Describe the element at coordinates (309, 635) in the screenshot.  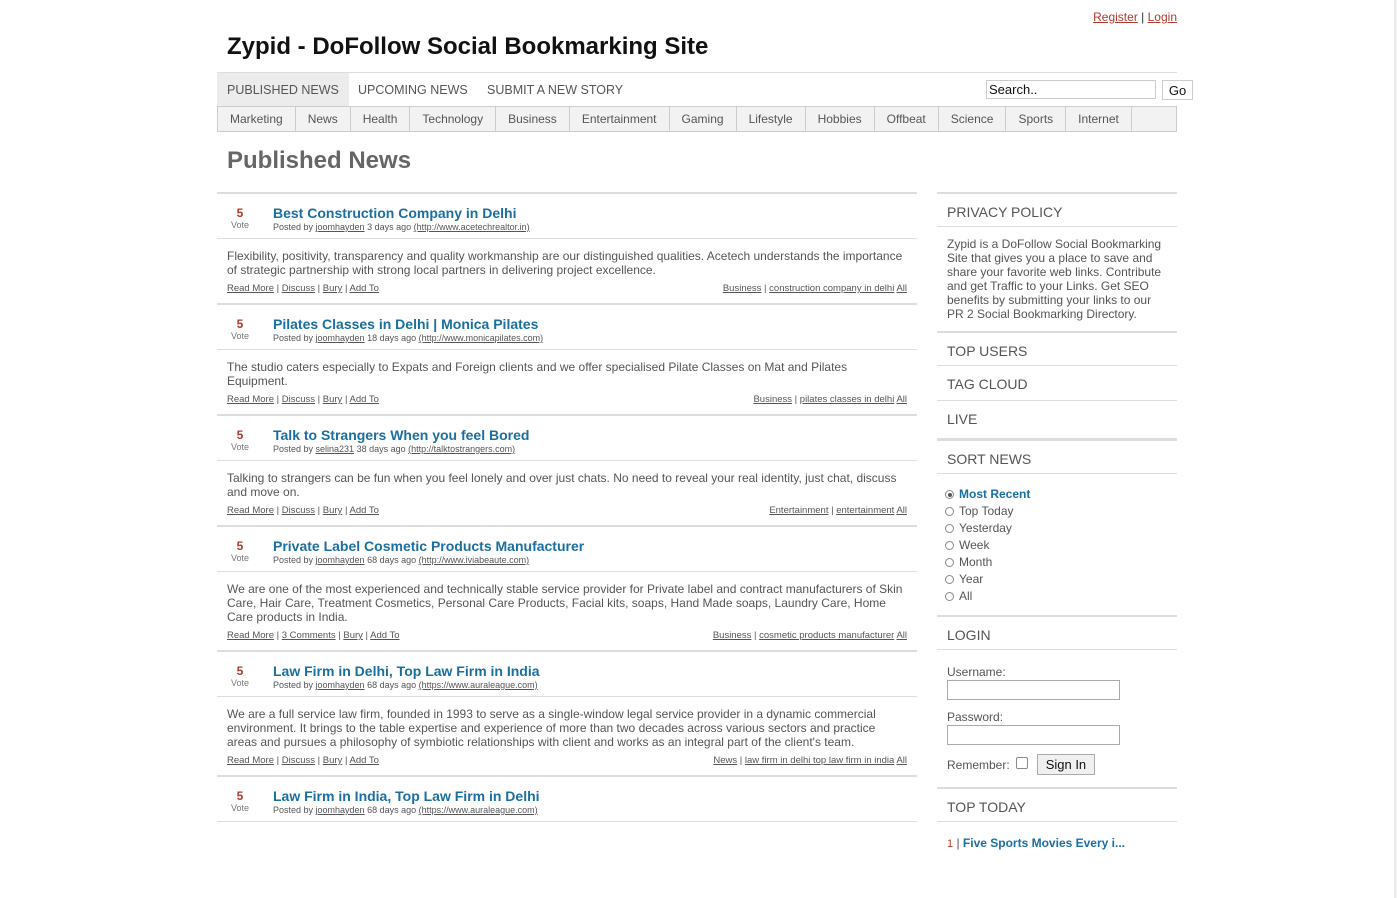
I see `discuss-link: 3 Comments` at that location.